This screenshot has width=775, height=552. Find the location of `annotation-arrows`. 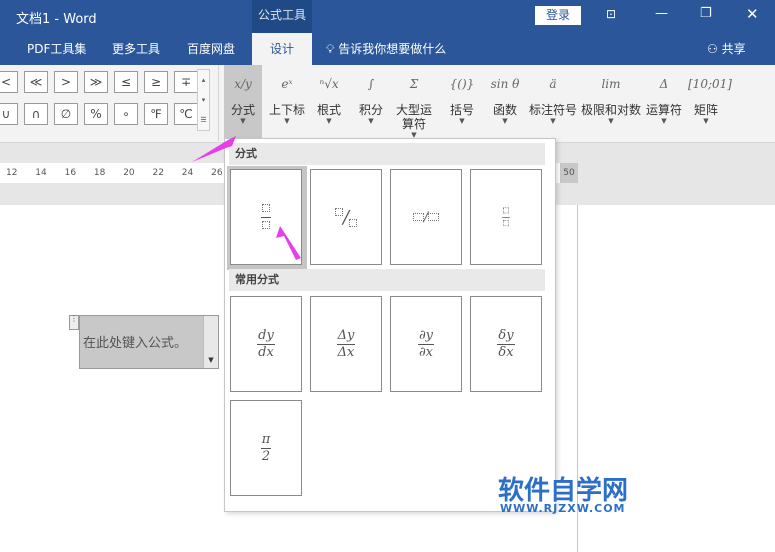

annotation-arrows is located at coordinates (246, 198).